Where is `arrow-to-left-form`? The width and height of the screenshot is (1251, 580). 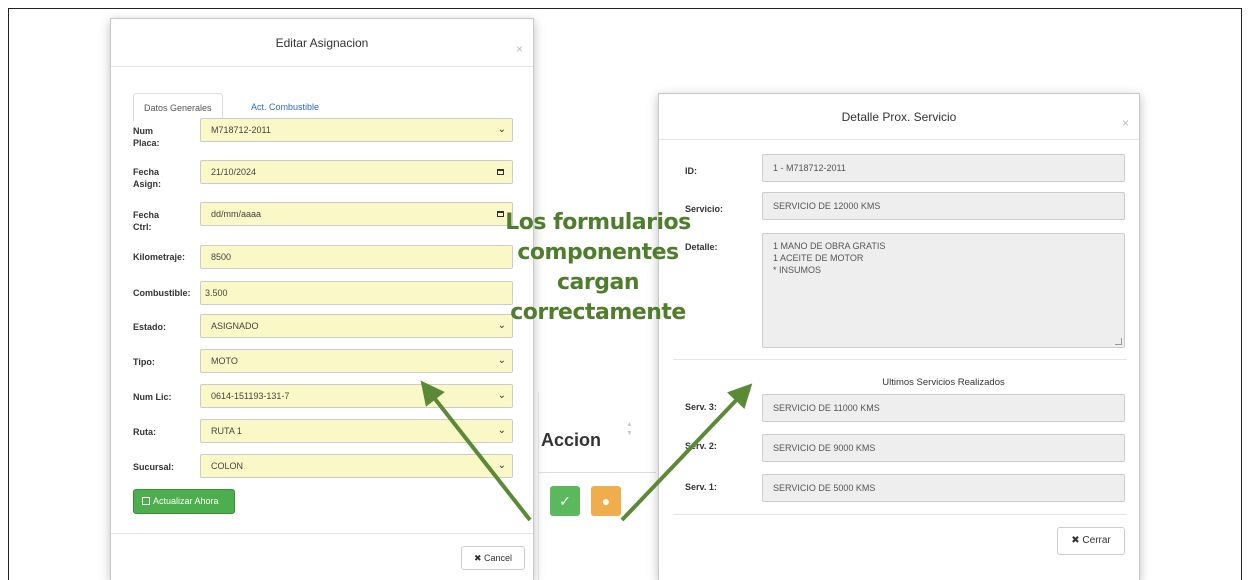 arrow-to-left-form is located at coordinates (476, 451).